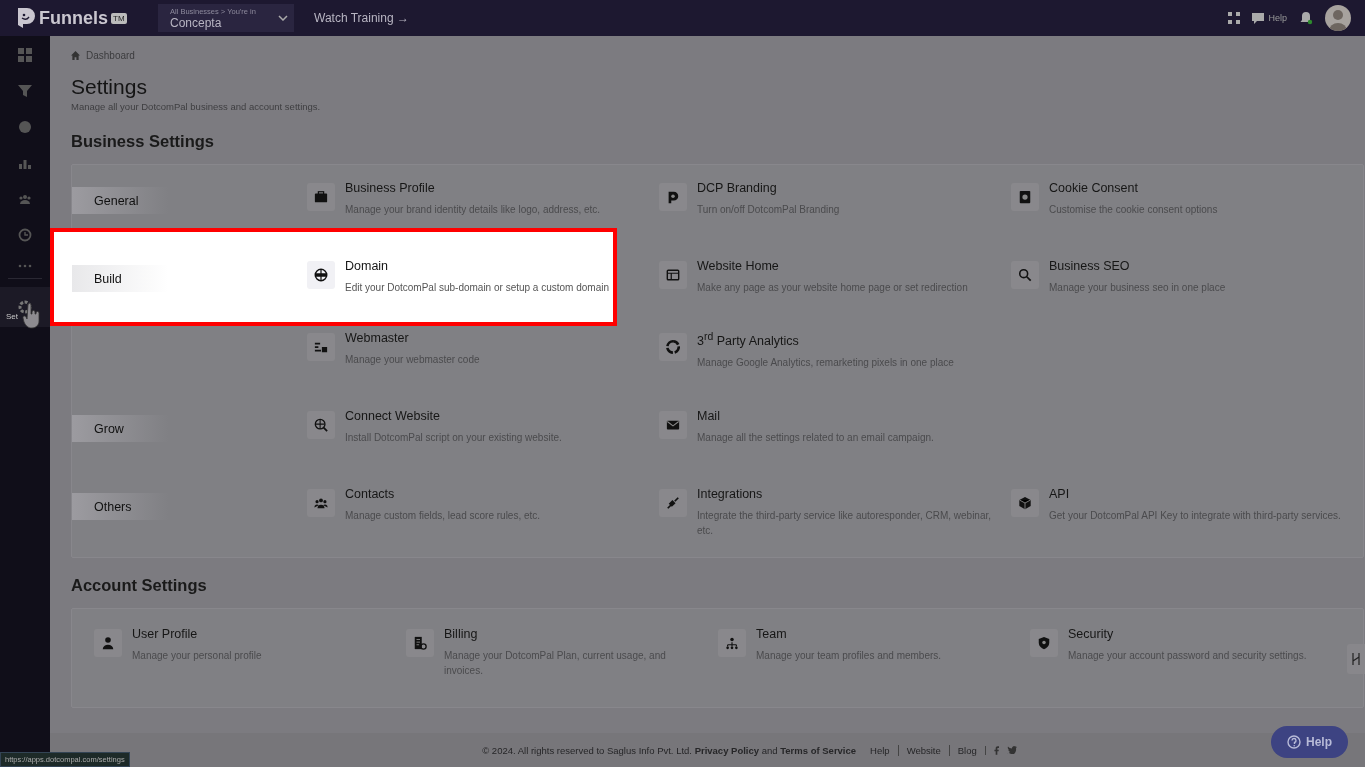  What do you see at coordinates (25, 235) in the screenshot?
I see `clock-icon` at bounding box center [25, 235].